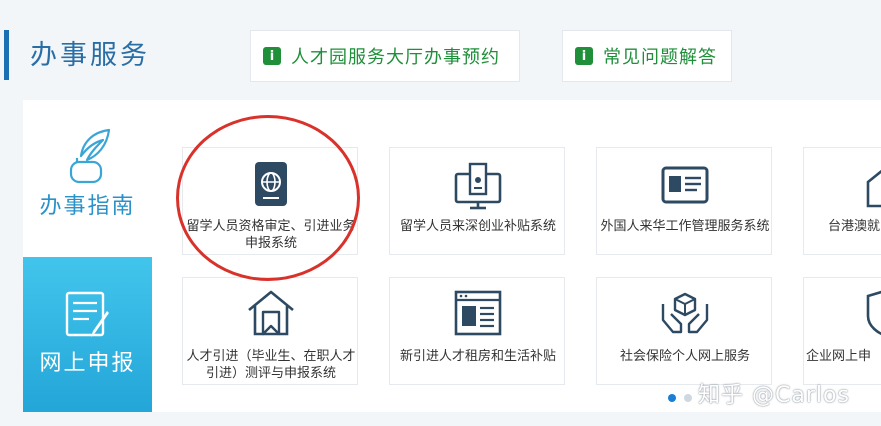 The height and width of the screenshot is (426, 881). I want to click on monitor-certificate-icon, so click(478, 186).